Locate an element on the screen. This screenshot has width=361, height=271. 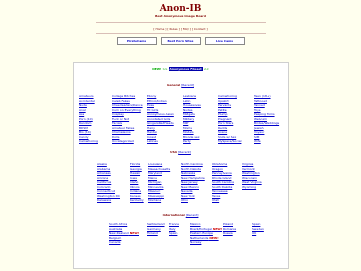
site-subtitle: Best Anonymous Image Board is located at coordinates (180, 16).